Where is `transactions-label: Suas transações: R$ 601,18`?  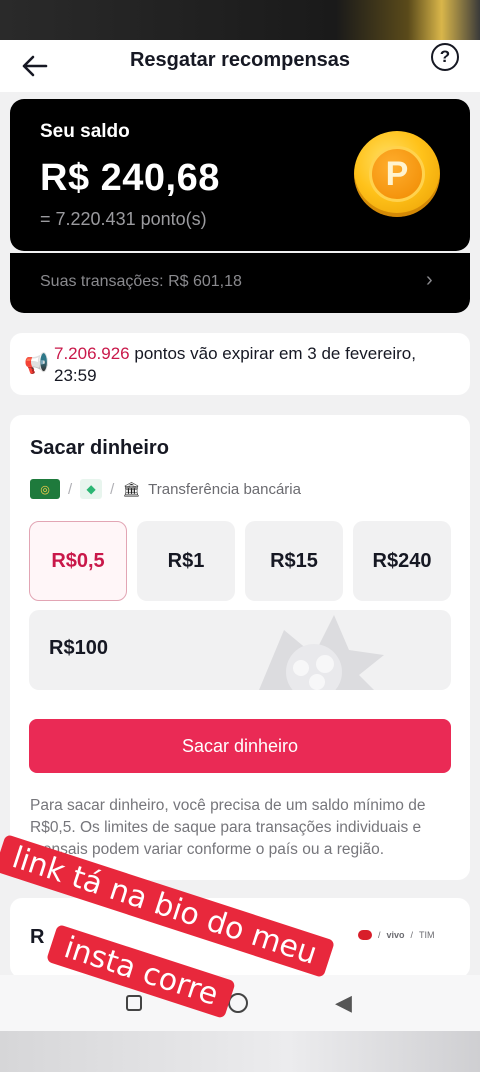
transactions-label: Suas transações: R$ 601,18 is located at coordinates (141, 281).